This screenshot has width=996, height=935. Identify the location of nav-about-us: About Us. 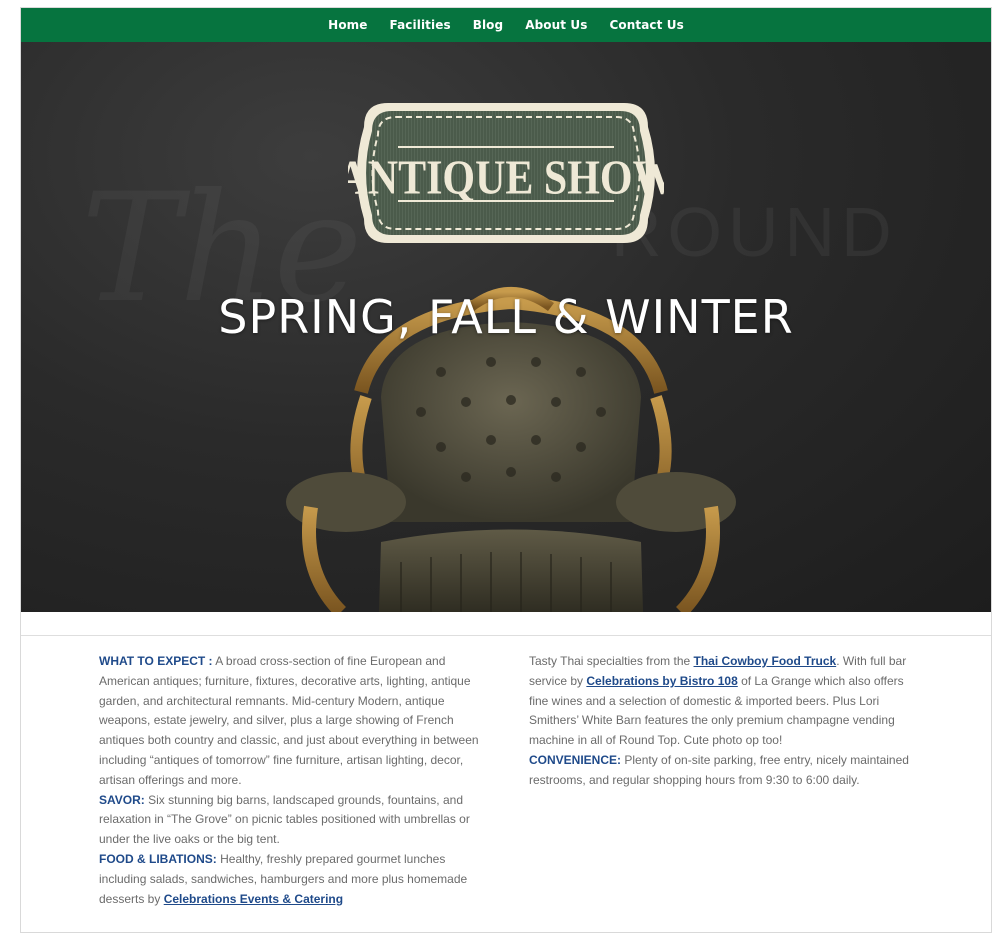
(556, 25).